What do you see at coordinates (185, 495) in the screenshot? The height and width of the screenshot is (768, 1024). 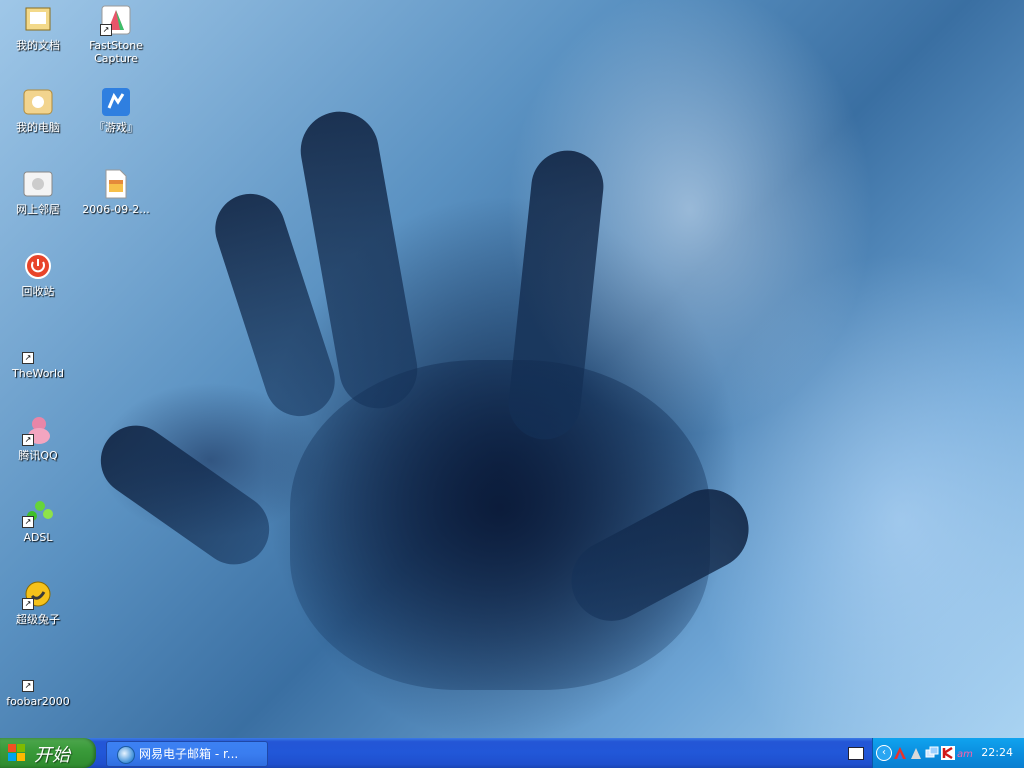 I see `wallpaper-finger` at bounding box center [185, 495].